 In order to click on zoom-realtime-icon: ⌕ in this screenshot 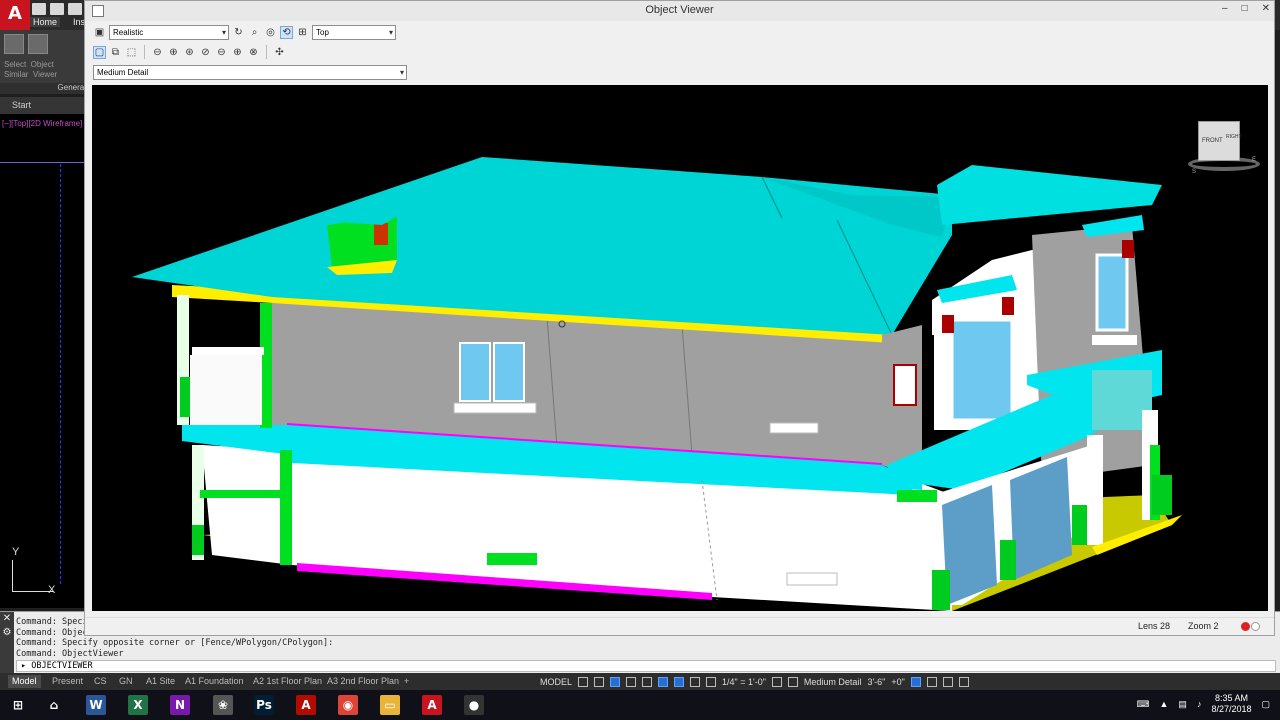, I will do `click(254, 32)`.